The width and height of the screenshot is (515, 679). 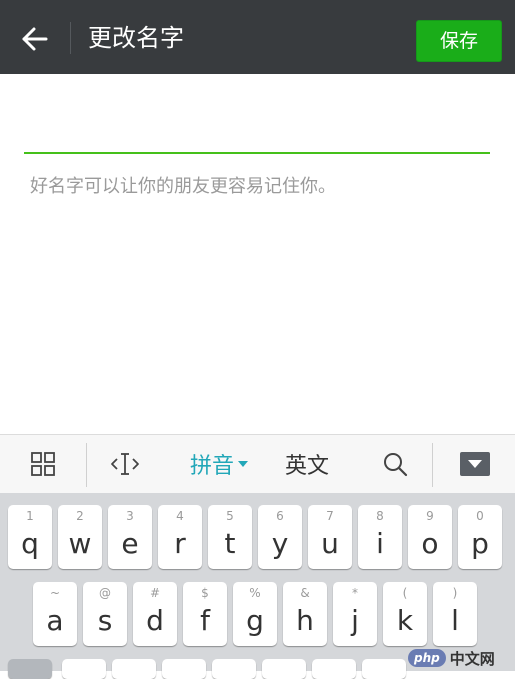 I want to click on key-w: 2 w, so click(x=80, y=537).